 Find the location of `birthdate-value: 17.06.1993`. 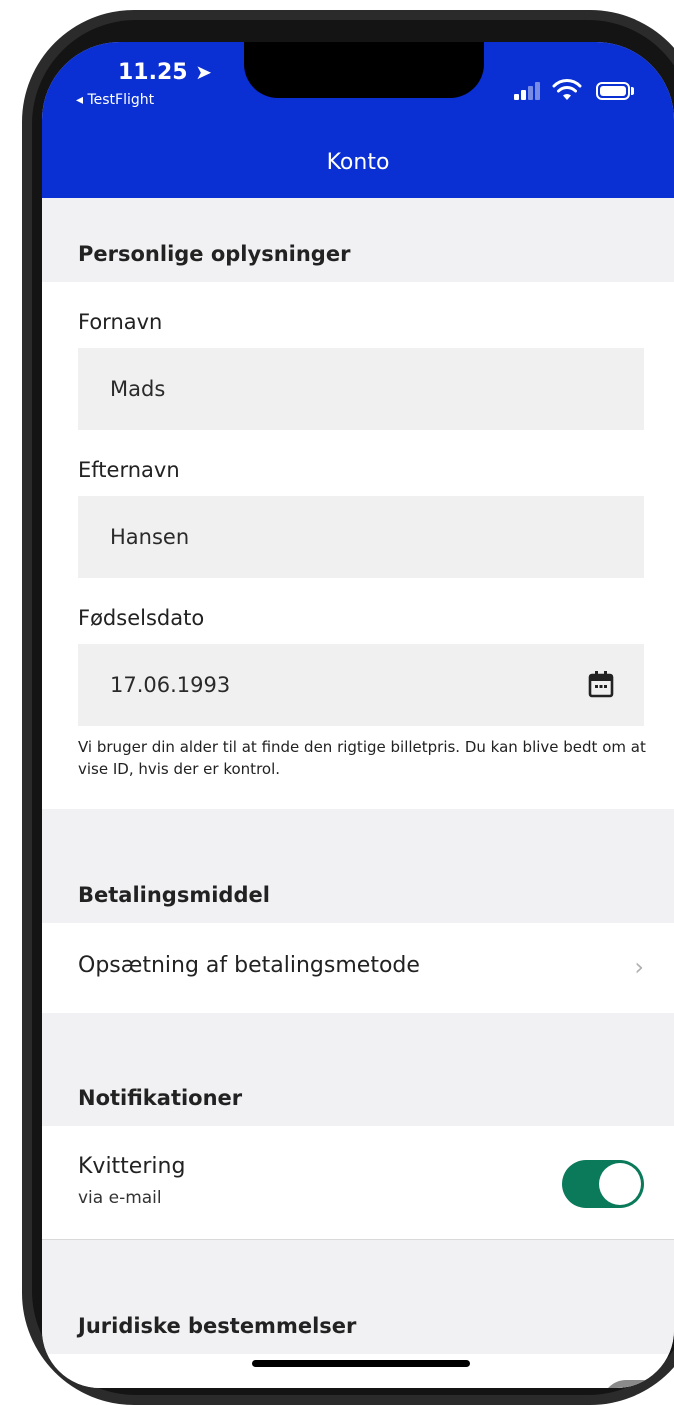

birthdate-value: 17.06.1993 is located at coordinates (170, 685).